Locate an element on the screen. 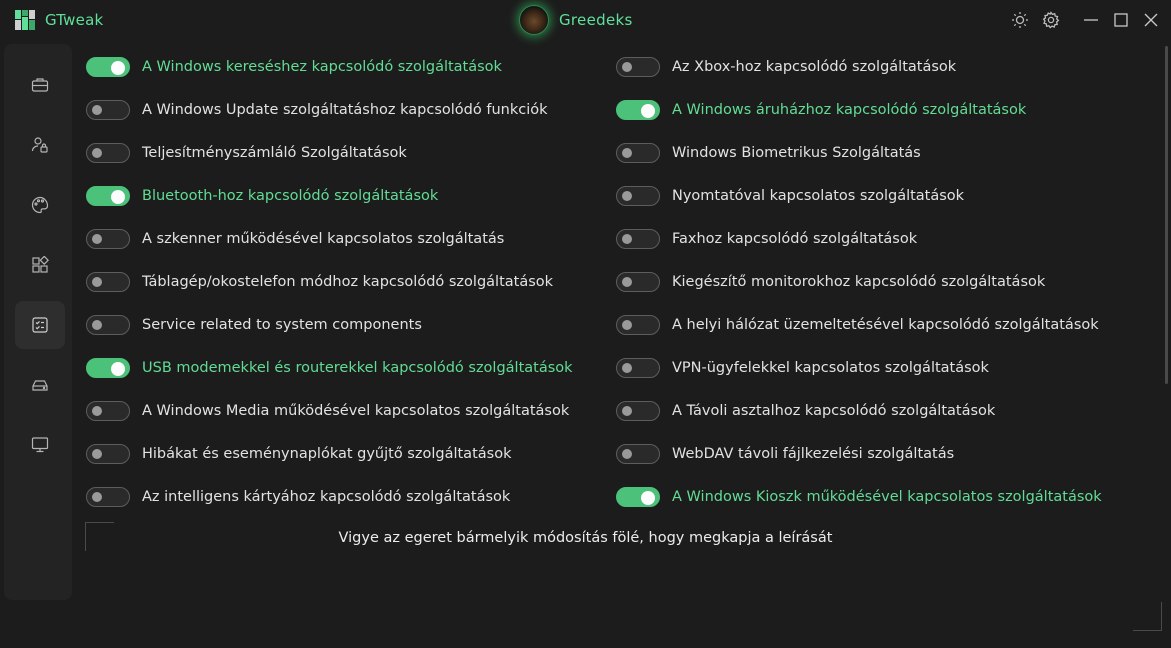 This screenshot has height=648, width=1171. palette-icon is located at coordinates (40, 205).